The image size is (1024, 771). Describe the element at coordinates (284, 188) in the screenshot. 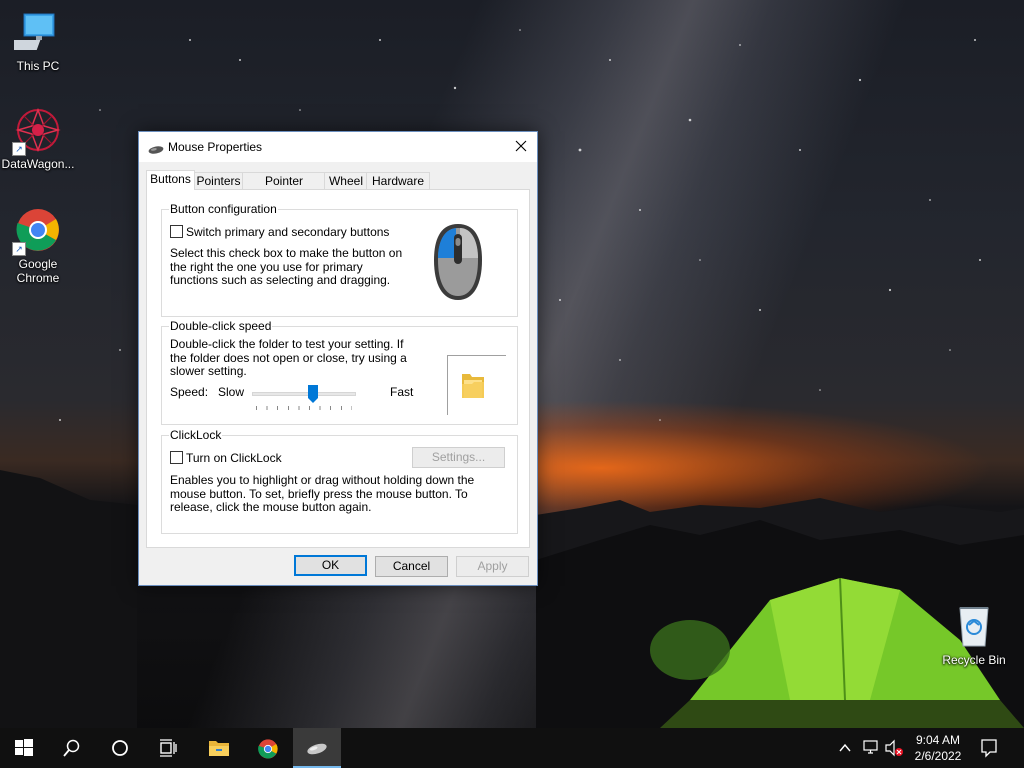

I see `tab-pointer-options: Pointer Options` at that location.